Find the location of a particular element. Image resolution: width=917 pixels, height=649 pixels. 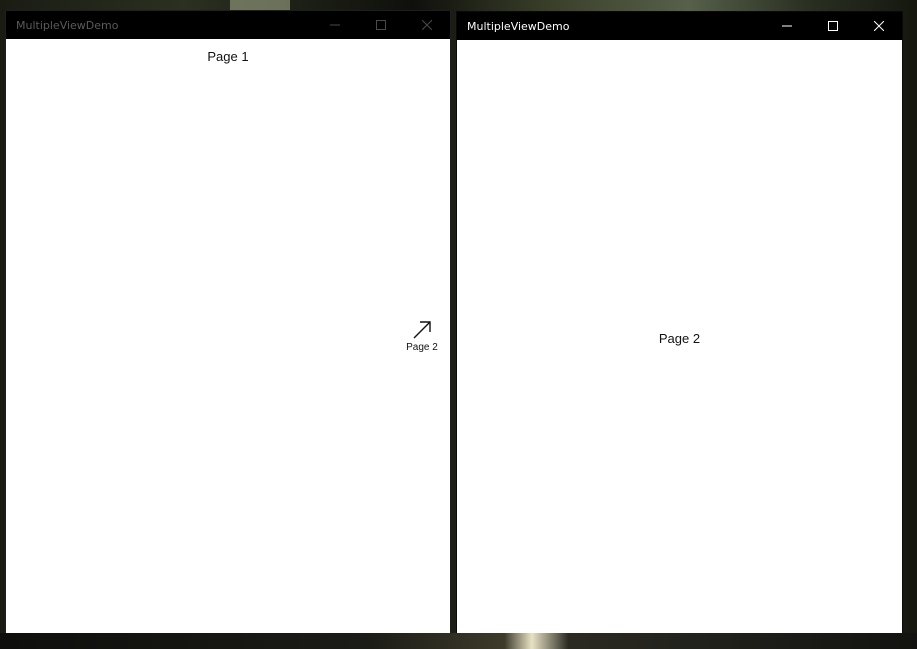

arrow-up-right-icon is located at coordinates (422, 330).